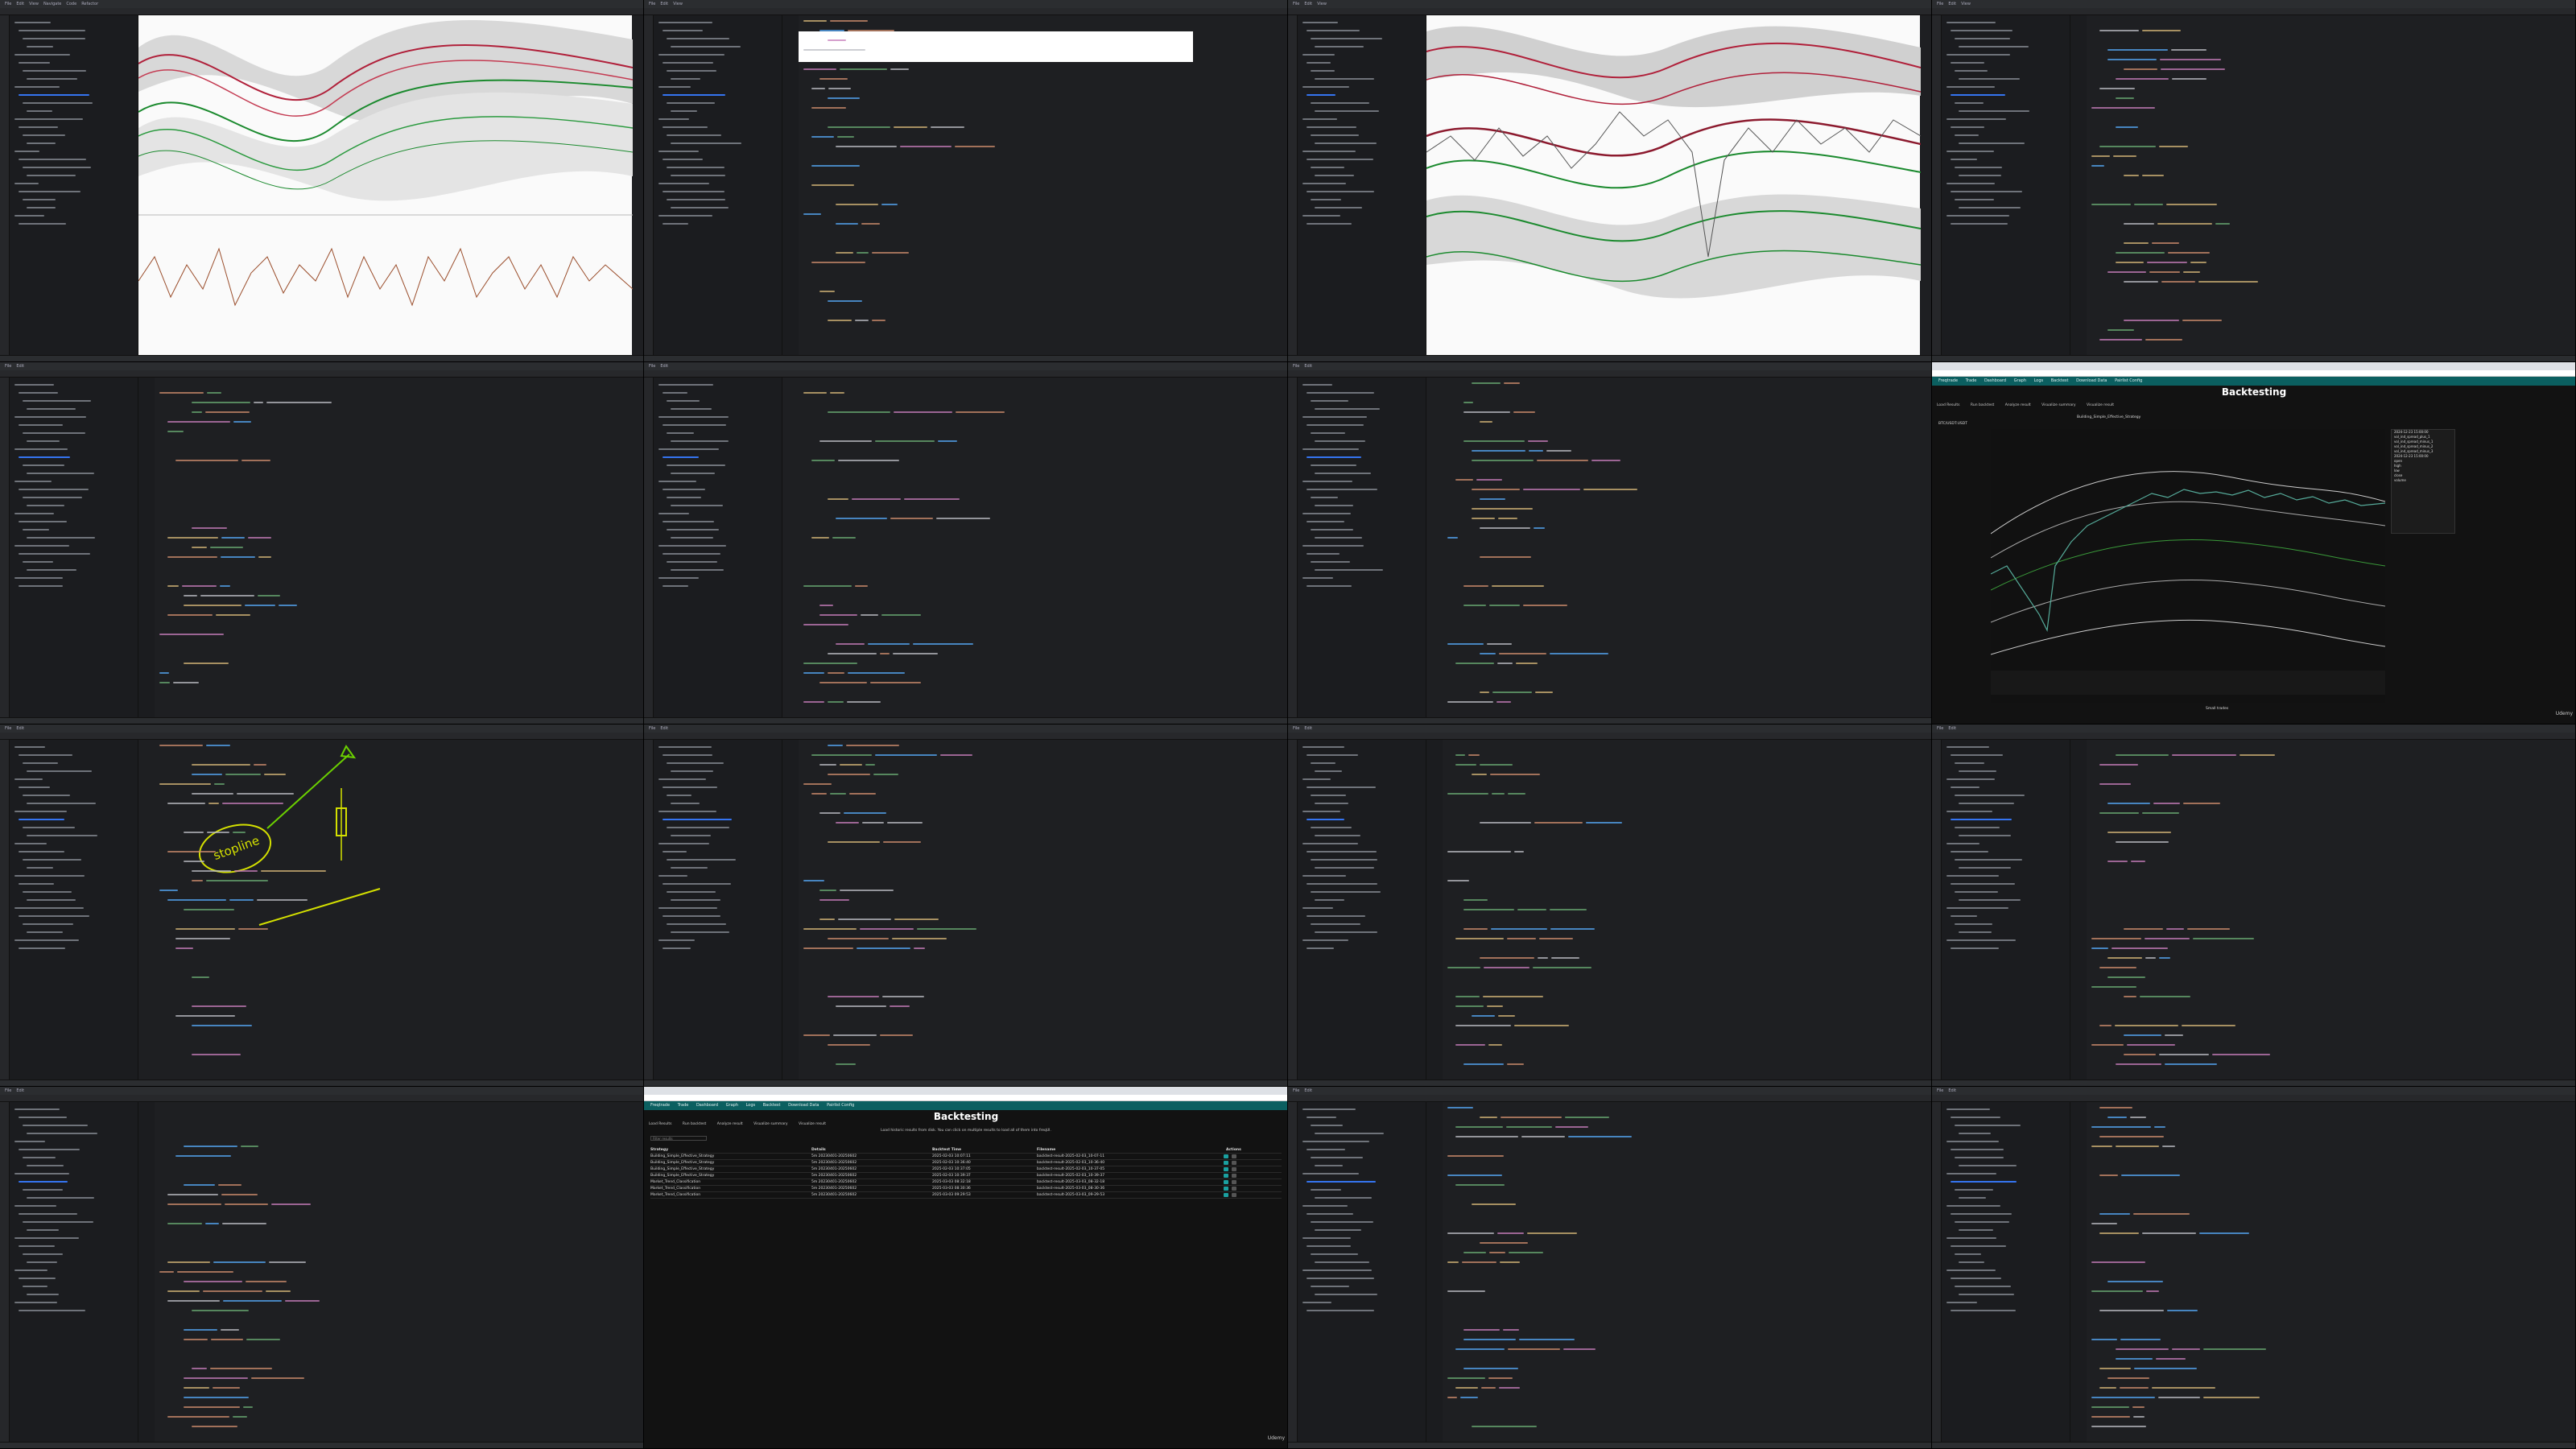 The height and width of the screenshot is (1449, 2576). Describe the element at coordinates (1952, 424) in the screenshot. I see `pair-label: BTC/USDT:USDT` at that location.